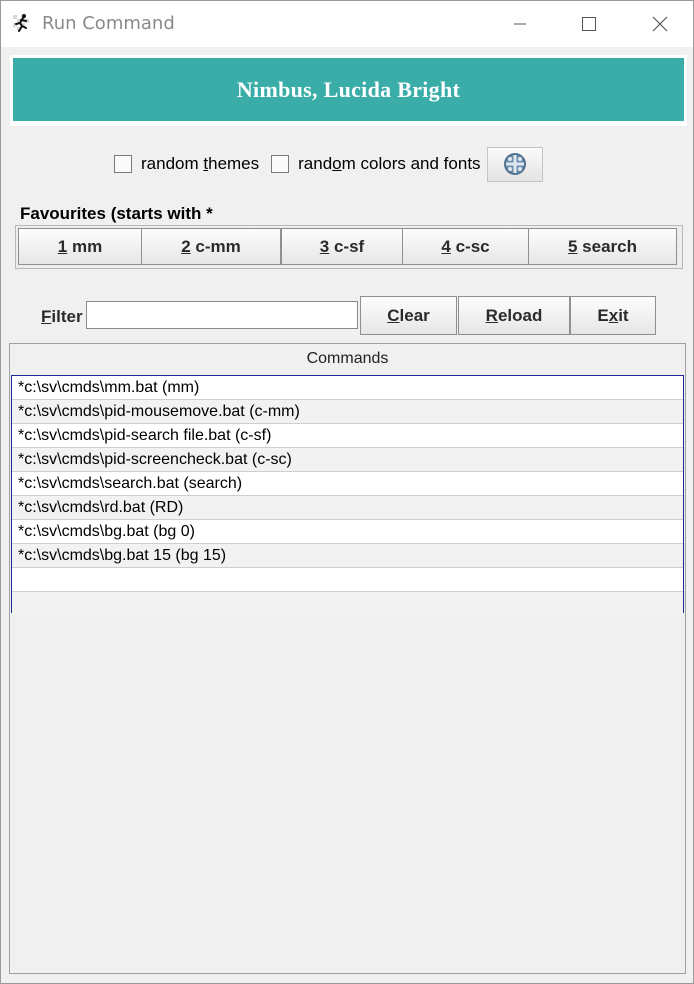 The width and height of the screenshot is (694, 984). What do you see at coordinates (347, 460) in the screenshot?
I see `list-item: *c:\sv\cmds\pid-screencheck.bat (c-sc)` at bounding box center [347, 460].